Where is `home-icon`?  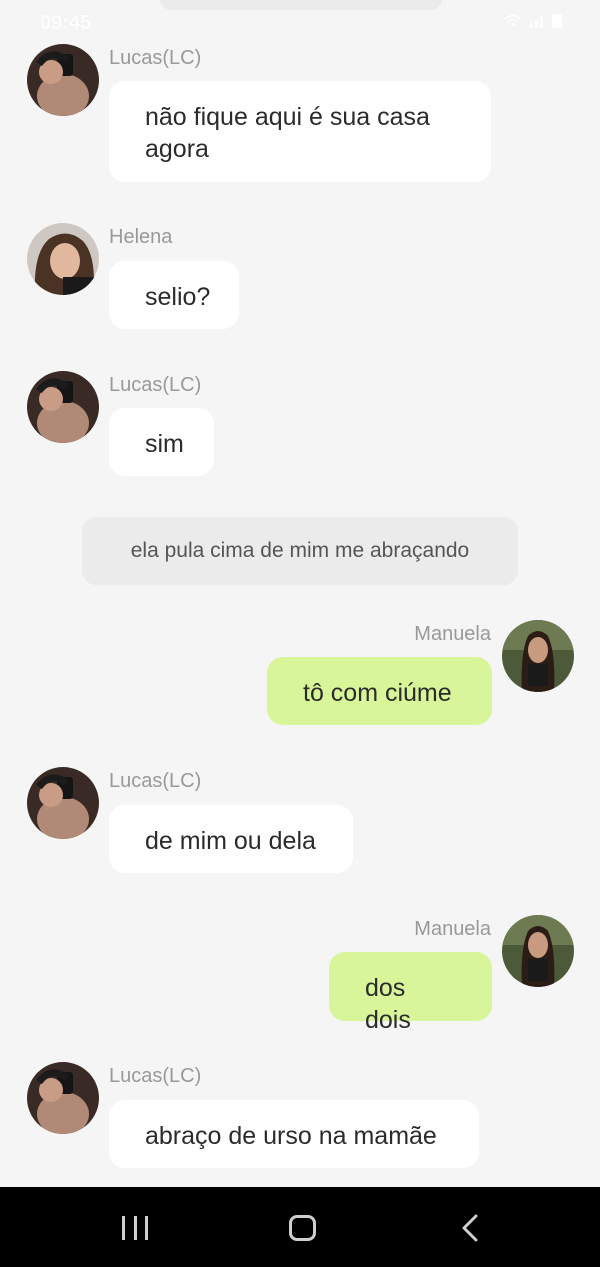 home-icon is located at coordinates (302, 1228).